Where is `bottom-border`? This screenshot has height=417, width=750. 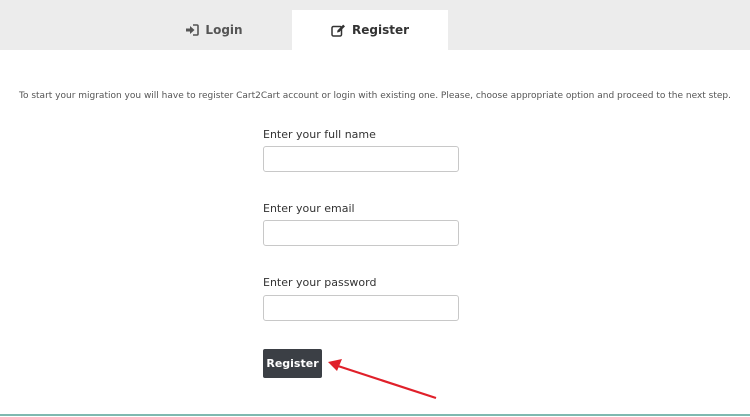 bottom-border is located at coordinates (375, 415).